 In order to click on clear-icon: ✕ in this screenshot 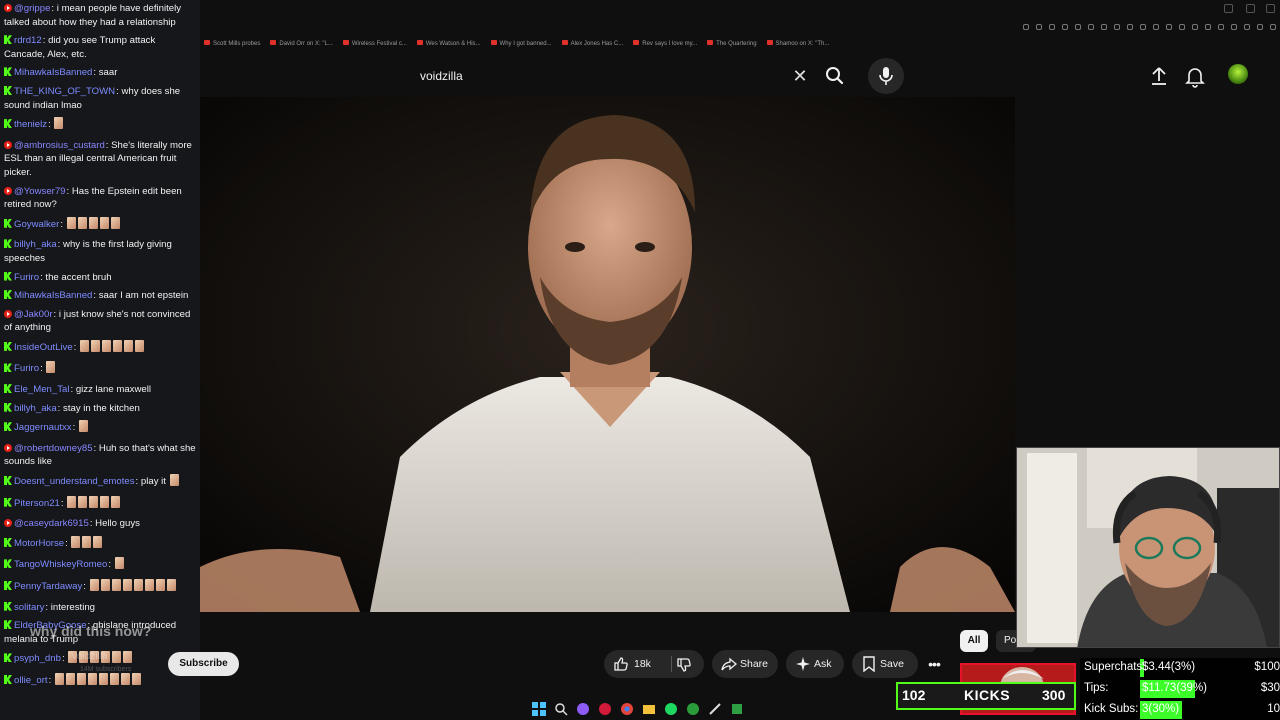, I will do `click(800, 76)`.